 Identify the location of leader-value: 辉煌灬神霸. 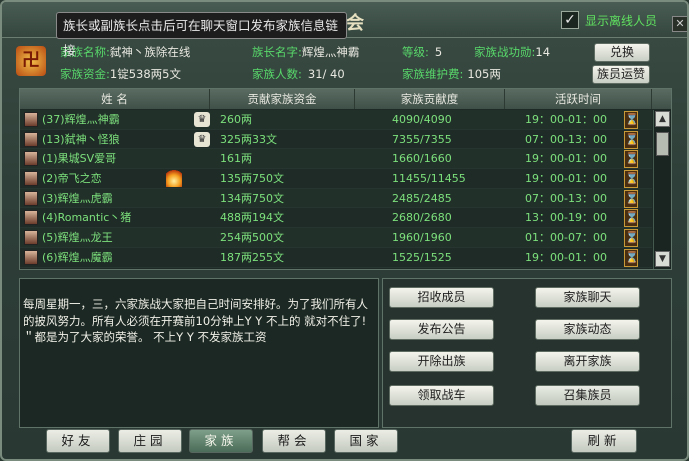
(330, 52).